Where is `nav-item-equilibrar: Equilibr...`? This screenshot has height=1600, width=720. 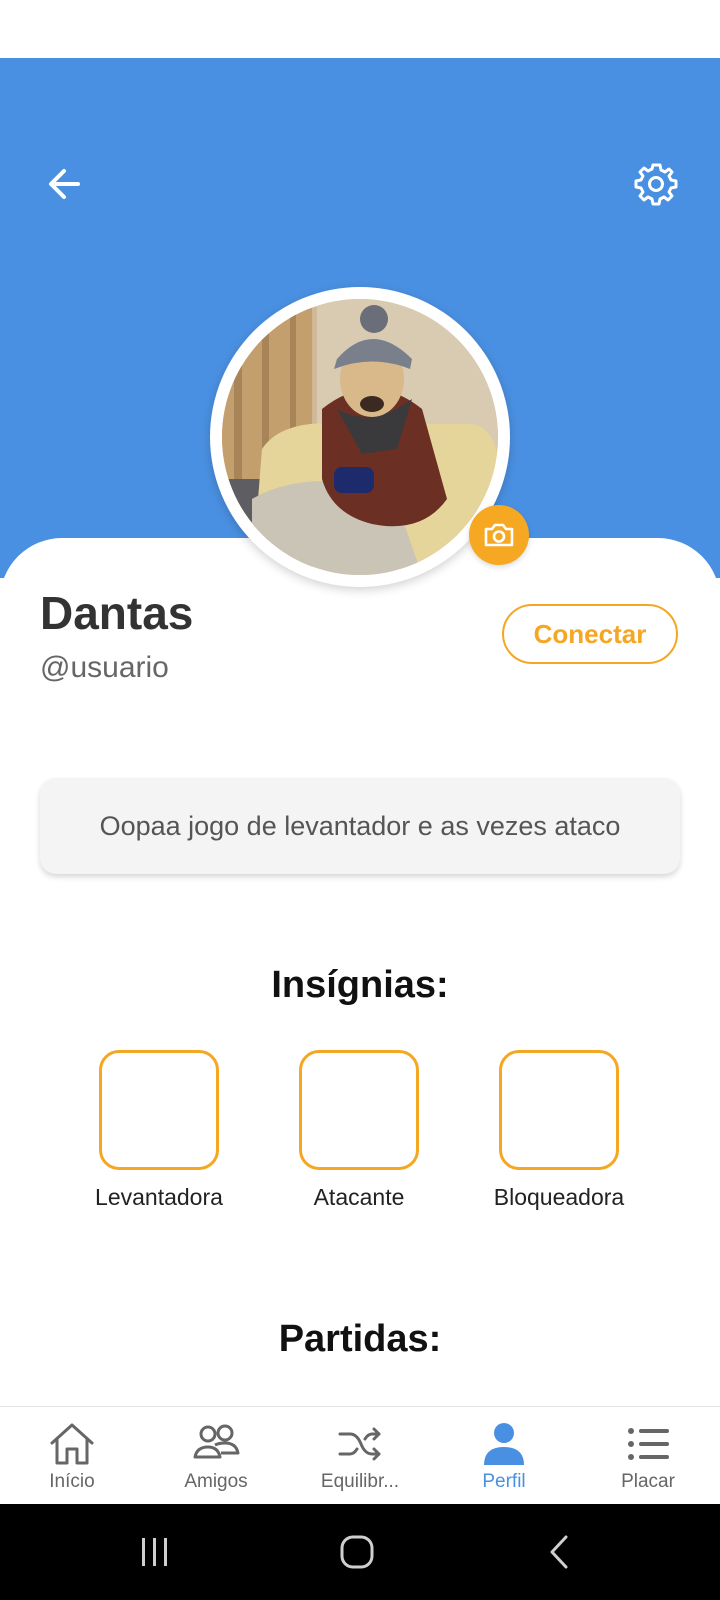 nav-item-equilibrar: Equilibr... is located at coordinates (360, 1456).